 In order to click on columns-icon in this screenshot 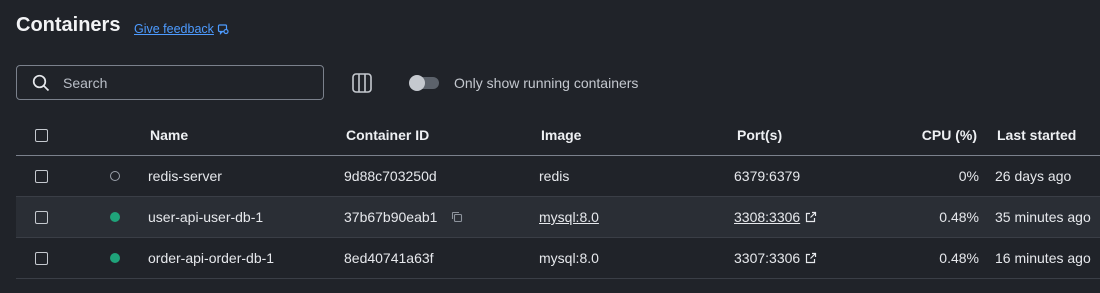, I will do `click(362, 83)`.